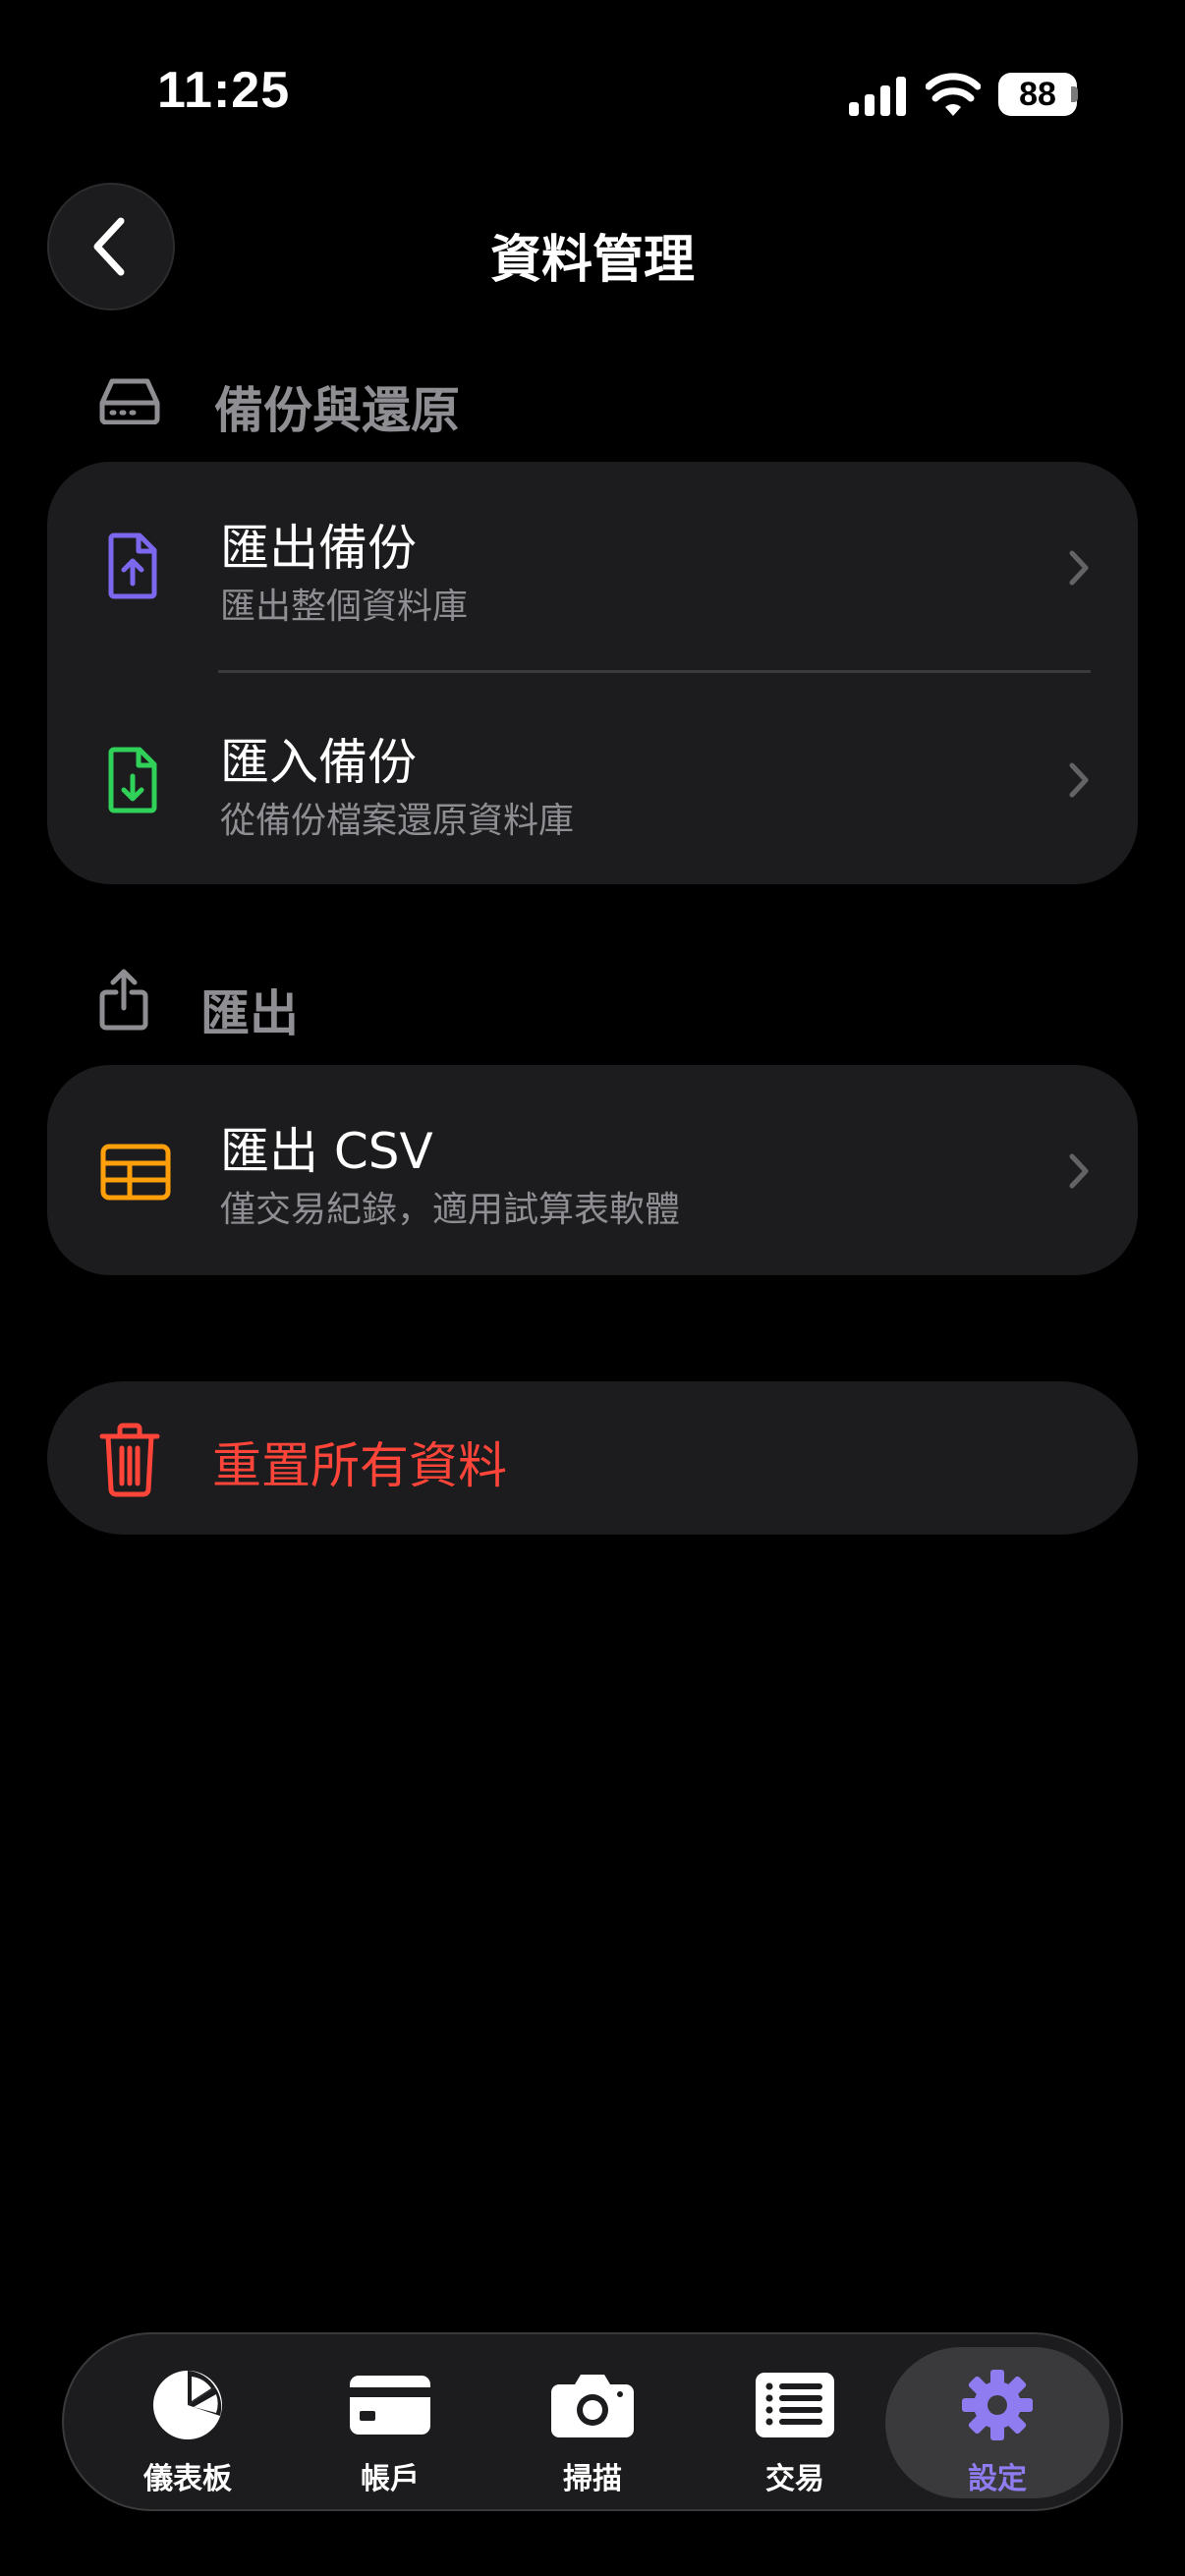  I want to click on status-time: 11:25, so click(224, 90).